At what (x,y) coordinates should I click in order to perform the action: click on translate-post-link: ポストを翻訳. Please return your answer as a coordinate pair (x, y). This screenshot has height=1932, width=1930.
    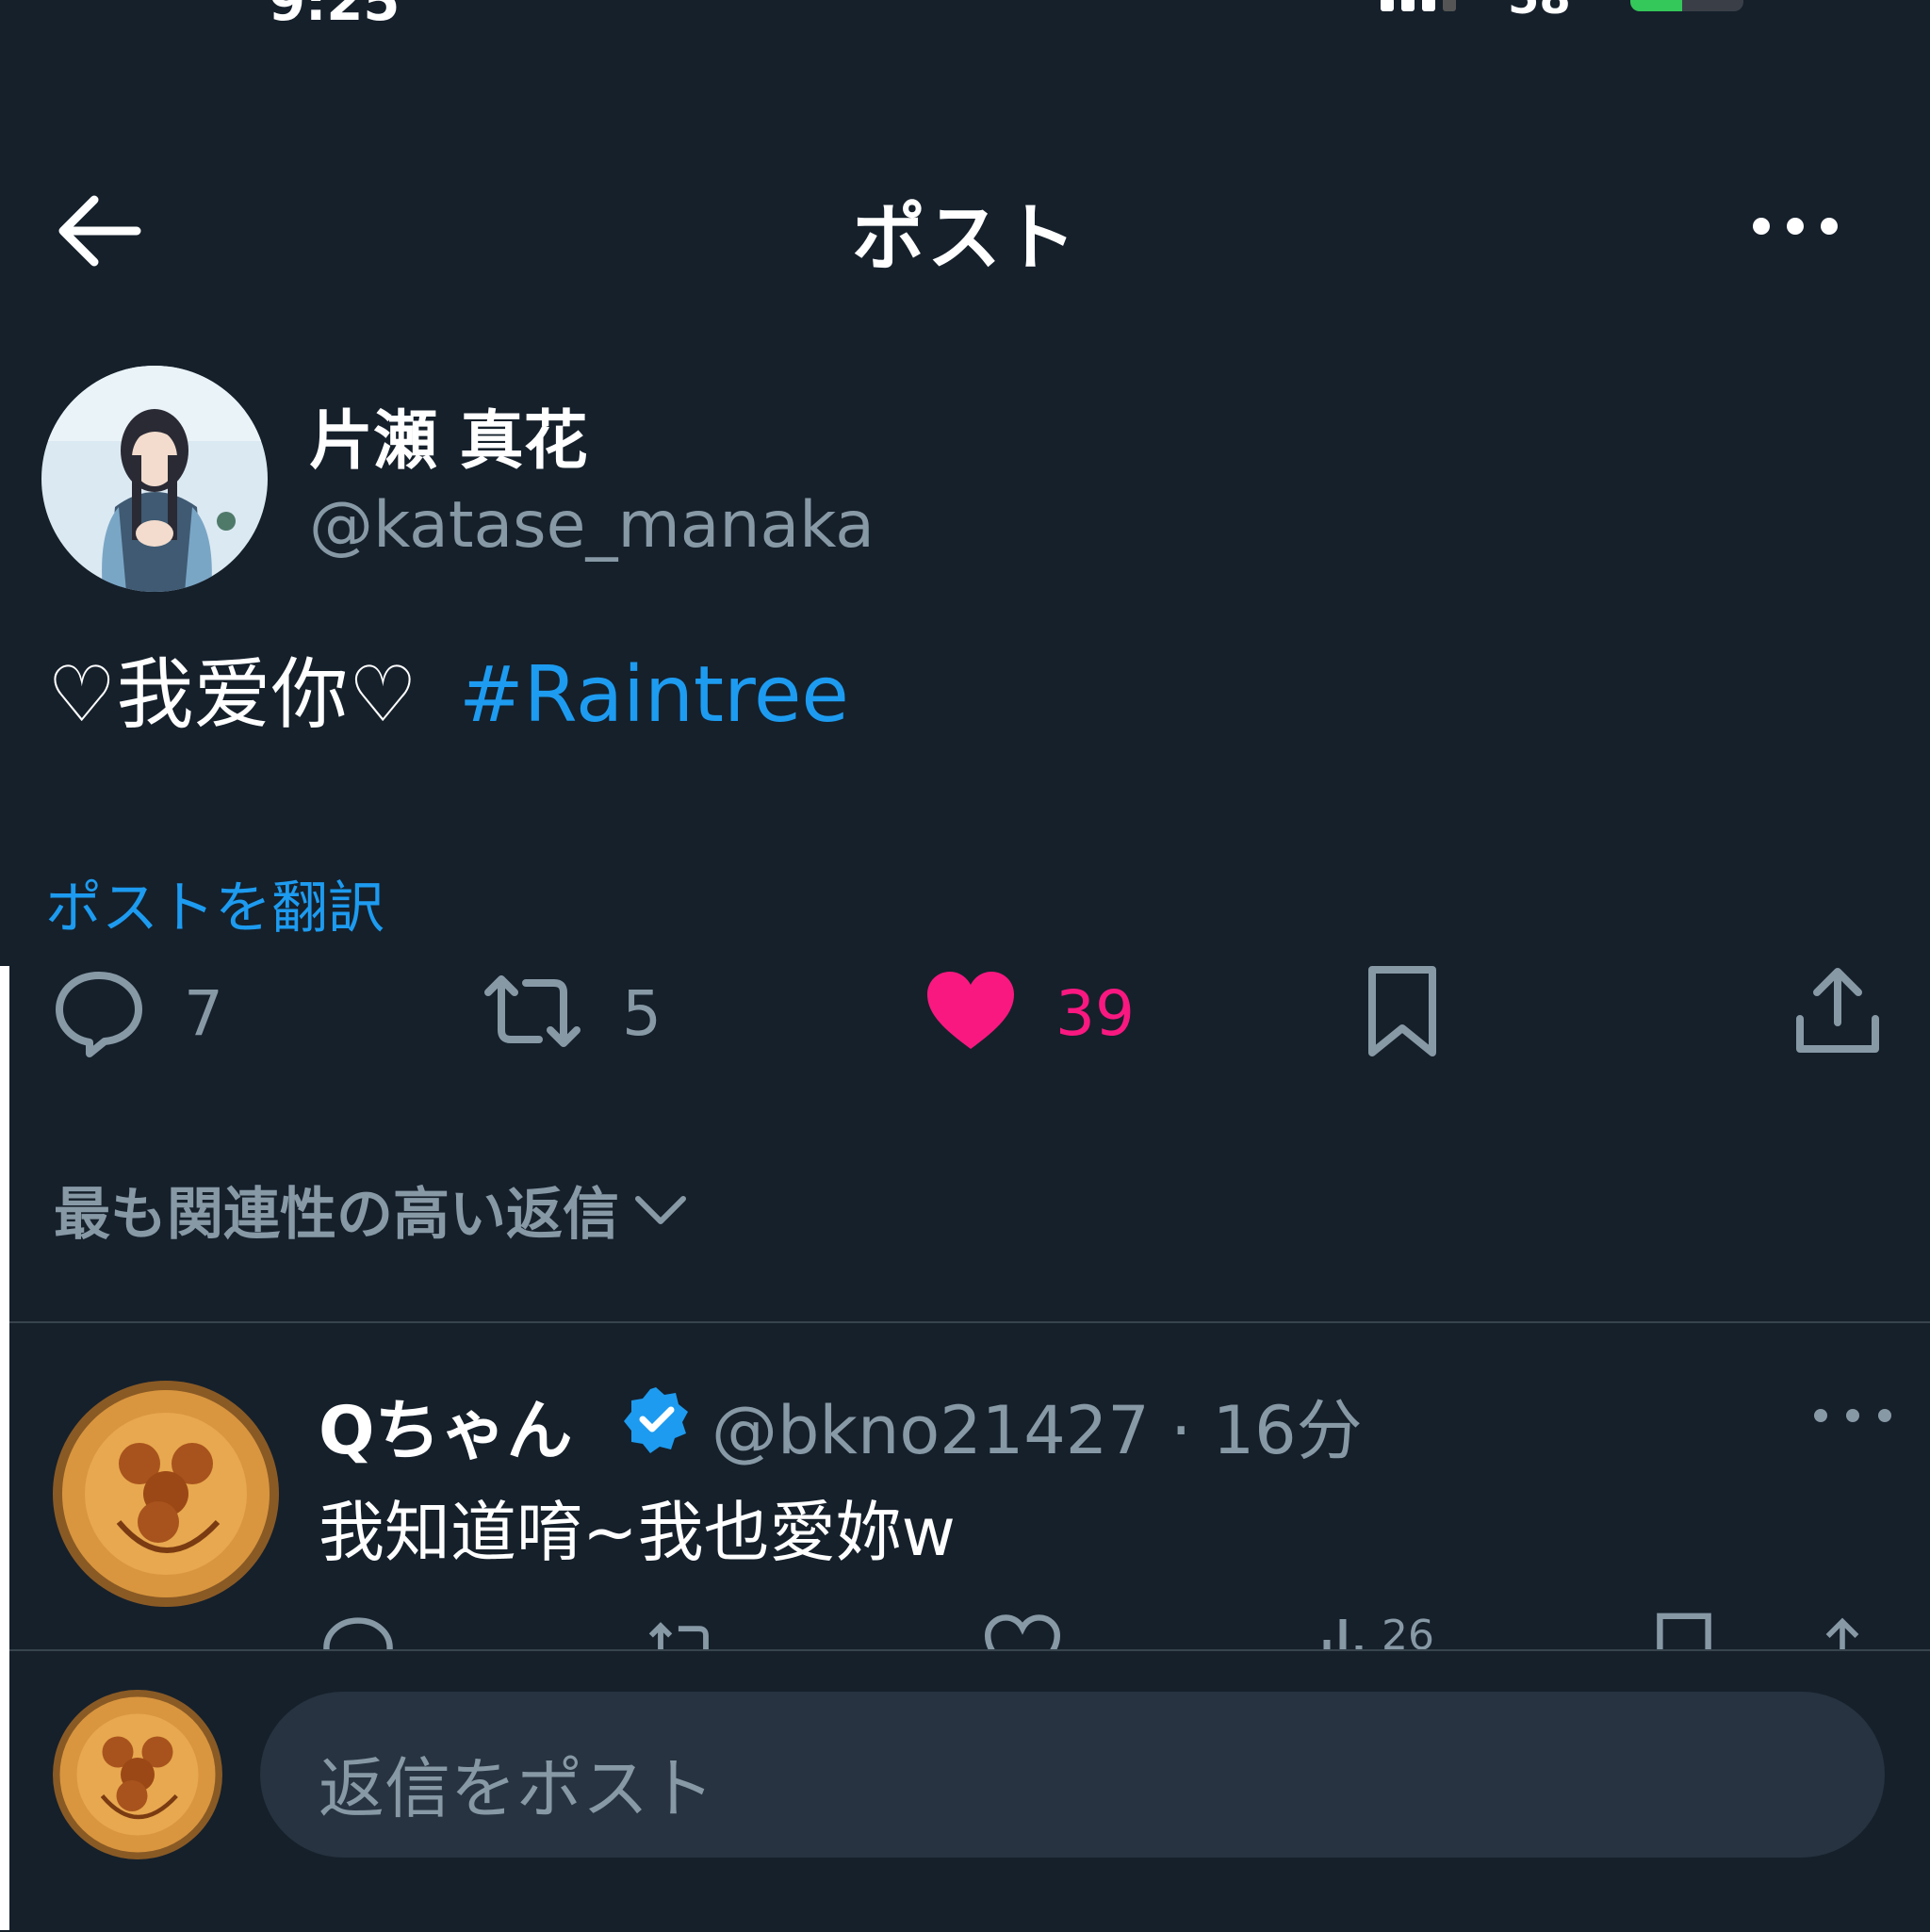
    Looking at the image, I should click on (214, 903).